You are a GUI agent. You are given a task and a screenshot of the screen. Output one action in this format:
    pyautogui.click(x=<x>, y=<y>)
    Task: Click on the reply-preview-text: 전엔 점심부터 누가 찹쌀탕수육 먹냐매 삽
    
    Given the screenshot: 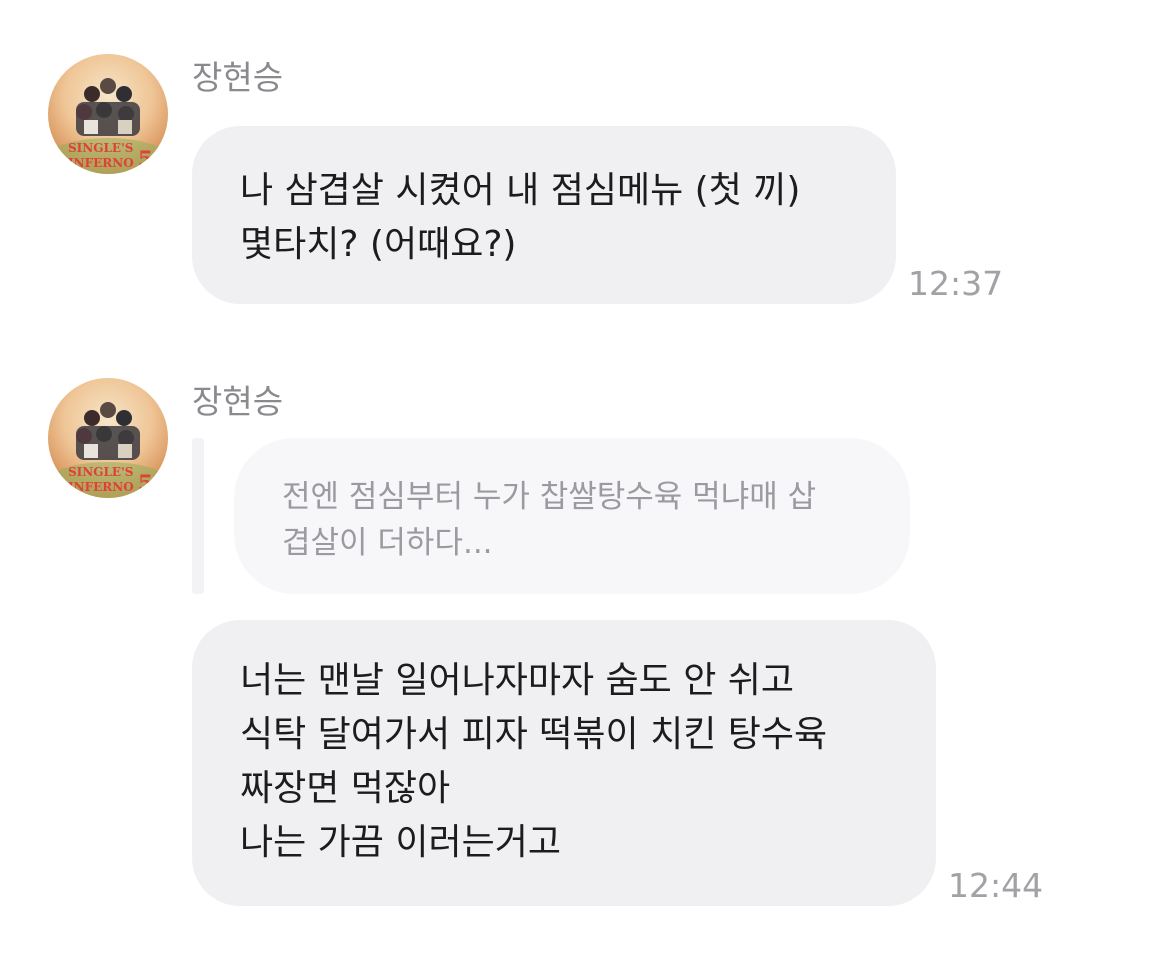 What is the action you would take?
    pyautogui.click(x=549, y=497)
    